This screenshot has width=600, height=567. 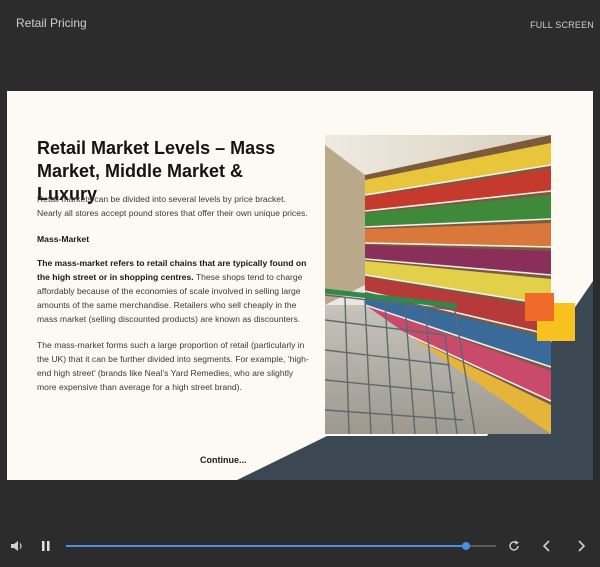 I want to click on player-controls, so click(x=300, y=546).